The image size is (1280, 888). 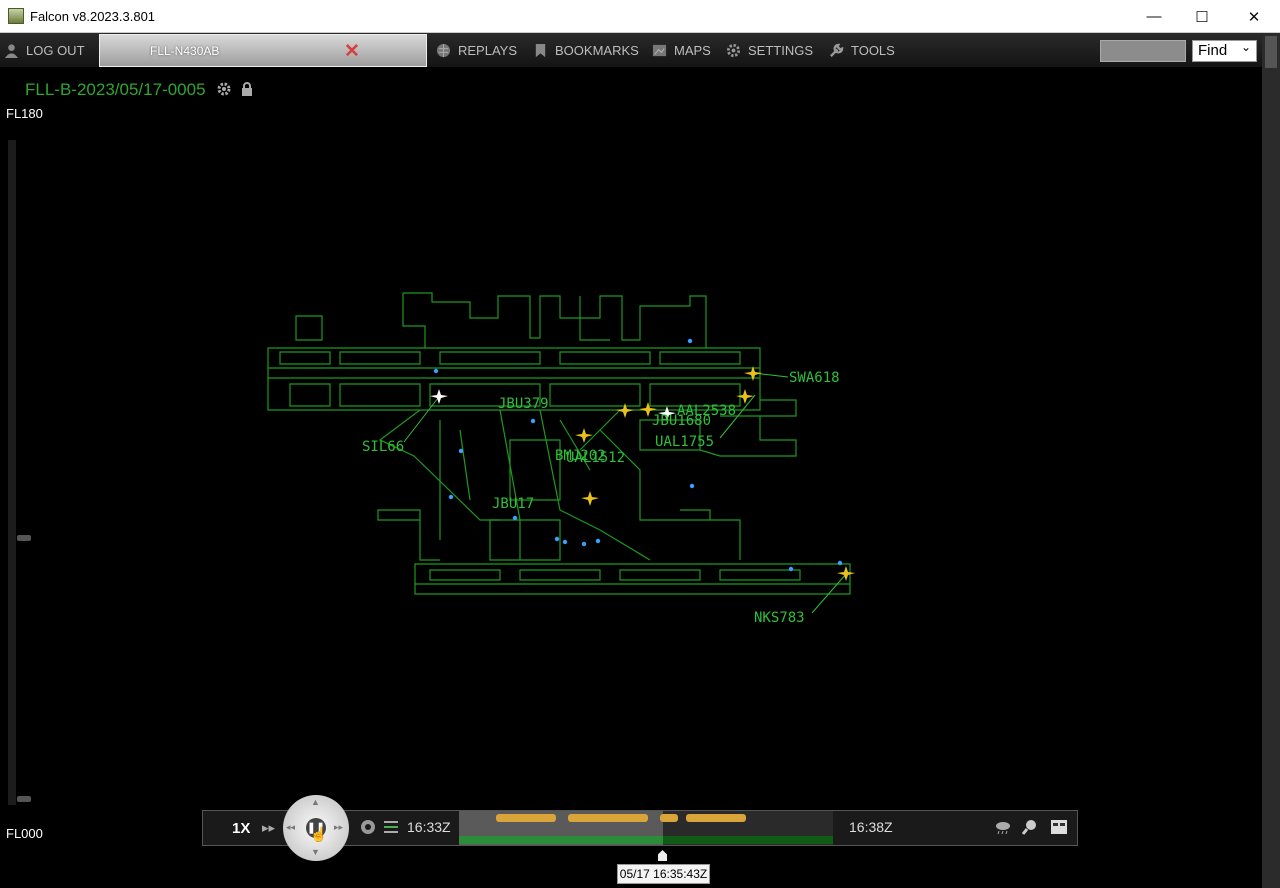 What do you see at coordinates (561, 840) in the screenshot?
I see `coverage-played` at bounding box center [561, 840].